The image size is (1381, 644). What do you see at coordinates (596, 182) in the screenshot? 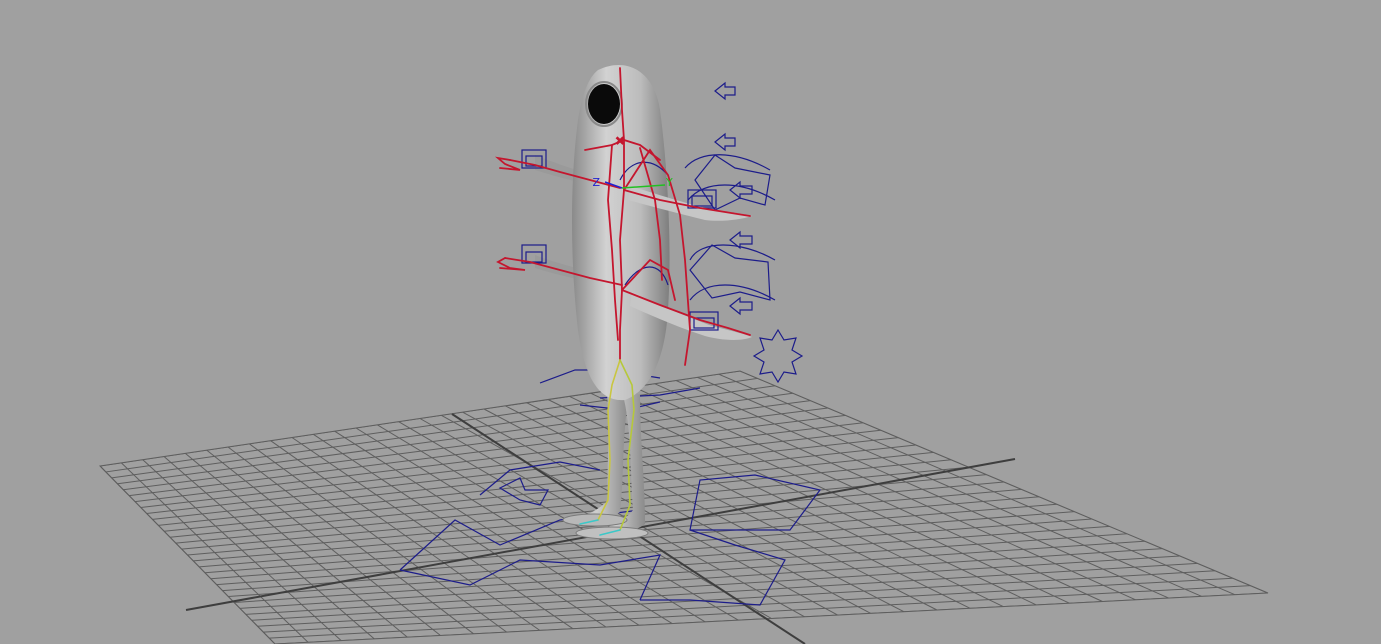
I see `gizmo-z-label: Z` at bounding box center [596, 182].